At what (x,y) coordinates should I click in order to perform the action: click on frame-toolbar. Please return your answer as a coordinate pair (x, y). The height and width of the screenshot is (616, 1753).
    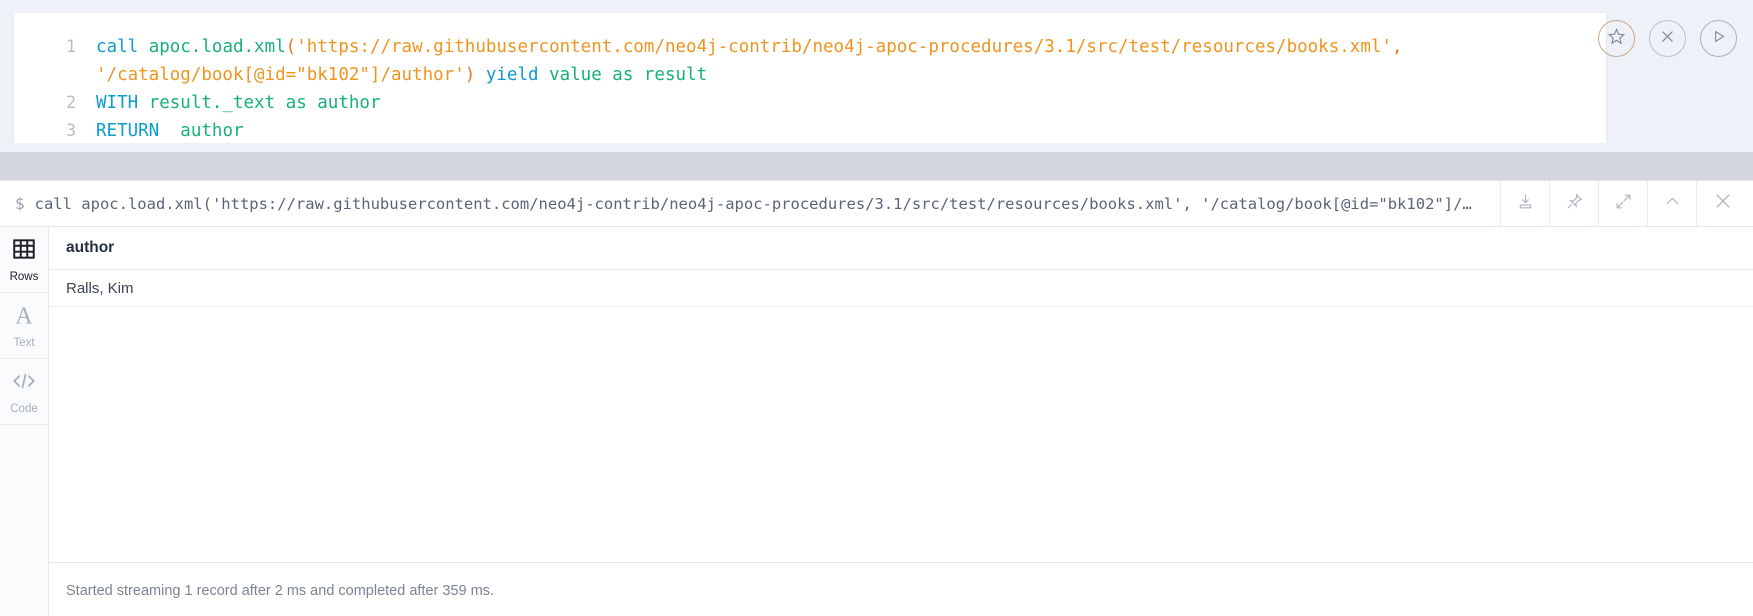
    Looking at the image, I should click on (1626, 203).